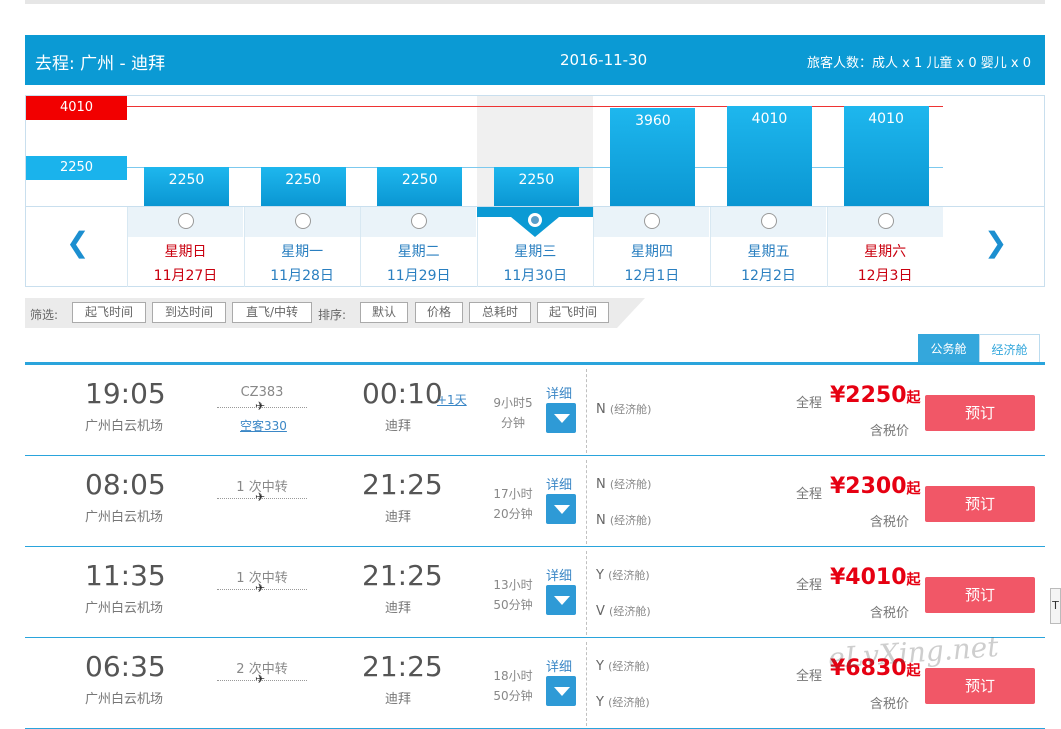  Describe the element at coordinates (573, 312) in the screenshot. I see `sort-departure-time: 起飞时间` at that location.